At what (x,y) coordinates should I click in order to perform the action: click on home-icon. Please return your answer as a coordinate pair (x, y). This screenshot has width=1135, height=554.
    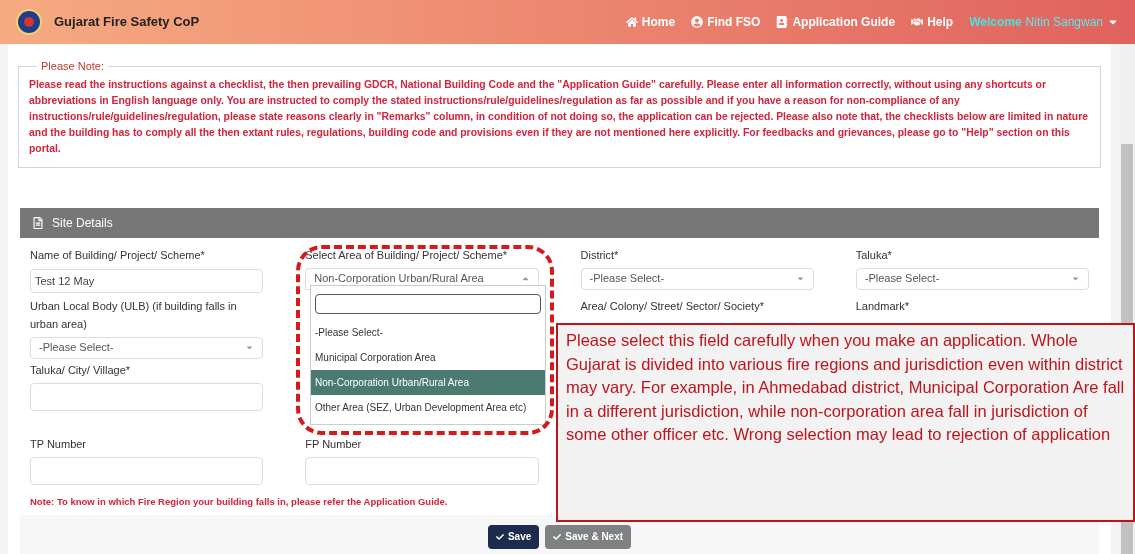
    Looking at the image, I should click on (631, 22).